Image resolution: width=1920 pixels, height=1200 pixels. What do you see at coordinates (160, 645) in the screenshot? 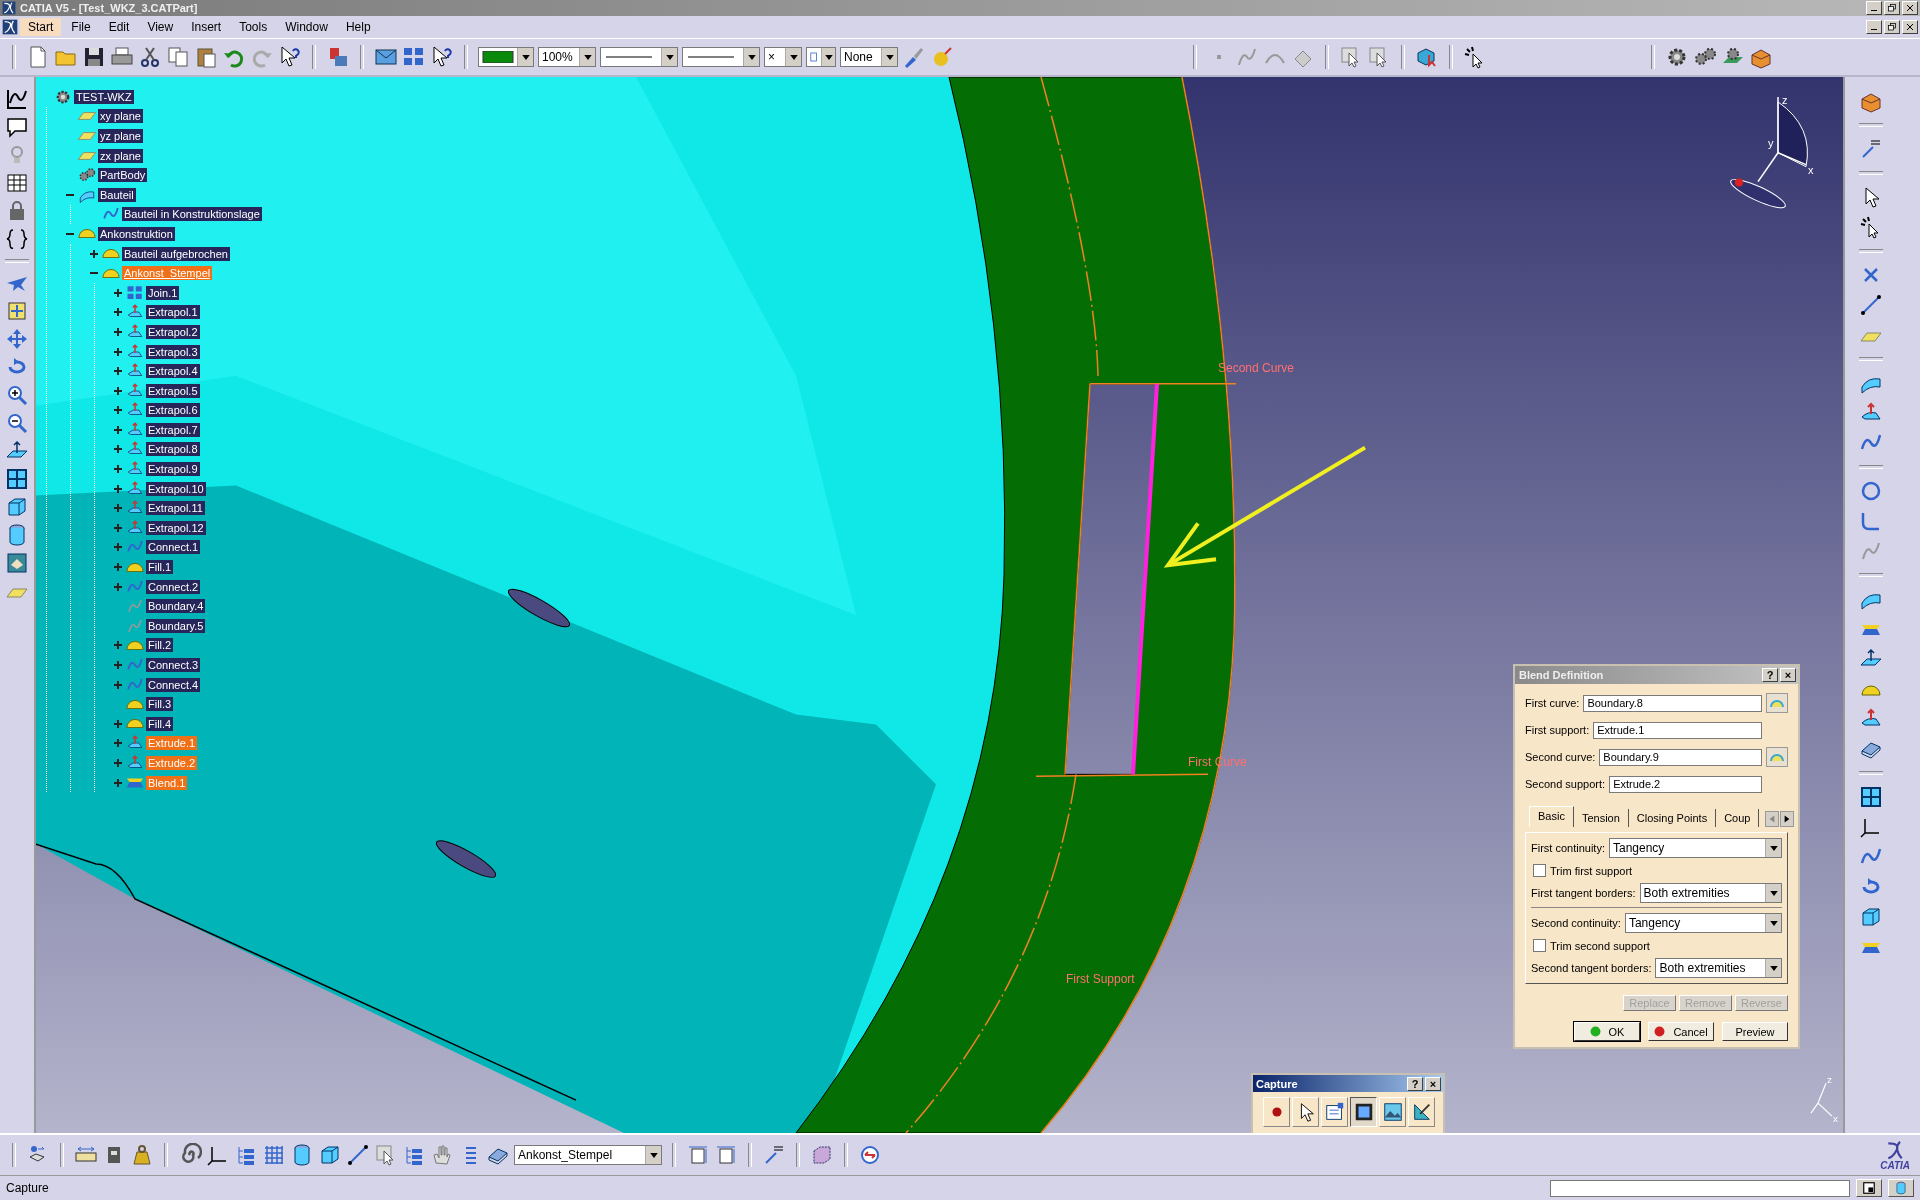
I see `tree-item: Fill.2` at bounding box center [160, 645].